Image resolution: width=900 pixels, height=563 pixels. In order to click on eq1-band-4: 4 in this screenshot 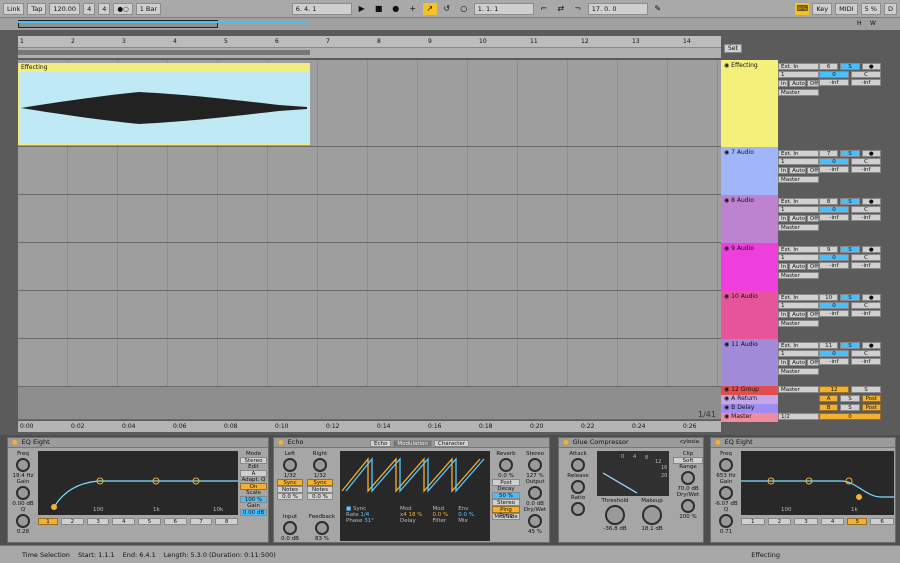, I will do `click(124, 521)`.